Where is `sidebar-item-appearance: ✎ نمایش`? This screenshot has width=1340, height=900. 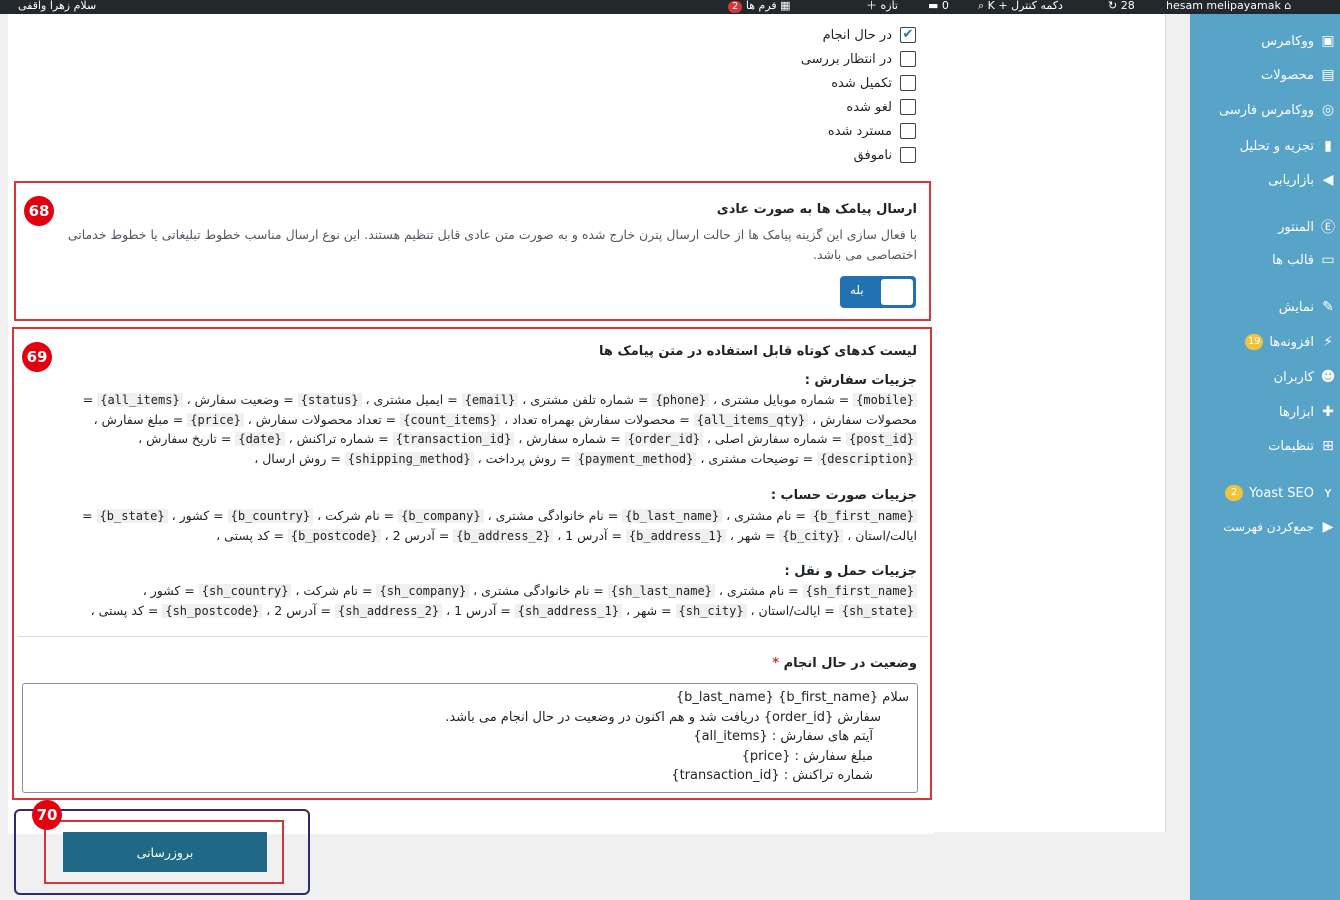 sidebar-item-appearance: ✎ نمایش is located at coordinates (1265, 307).